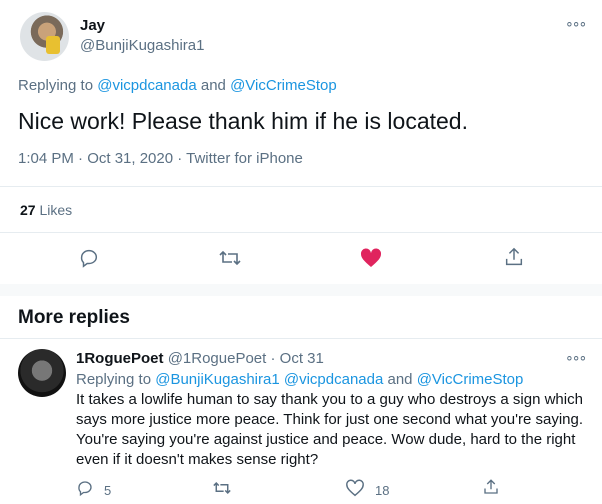 The width and height of the screenshot is (602, 504). Describe the element at coordinates (56, 85) in the screenshot. I see `replying-to-label: Replying to` at that location.